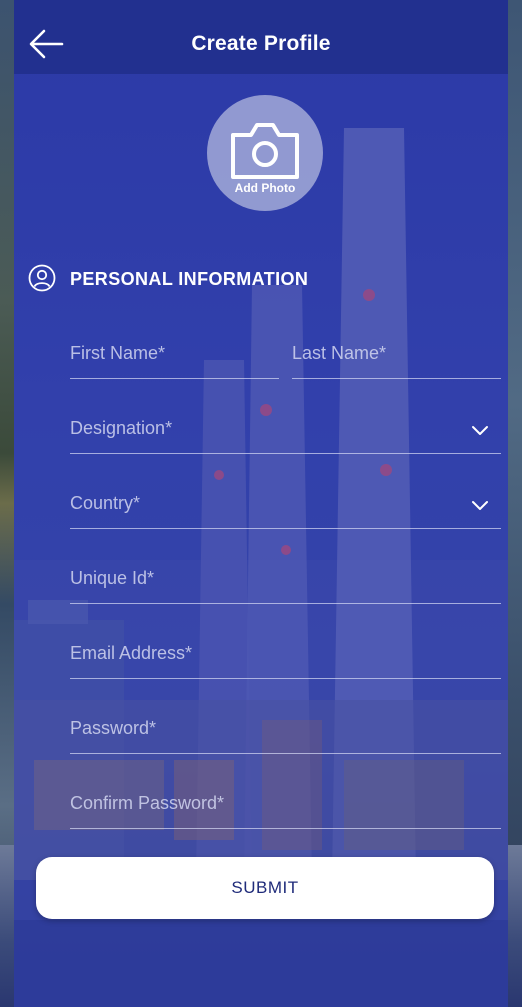 The width and height of the screenshot is (522, 1007). What do you see at coordinates (285, 678) in the screenshot?
I see `email-underline` at bounding box center [285, 678].